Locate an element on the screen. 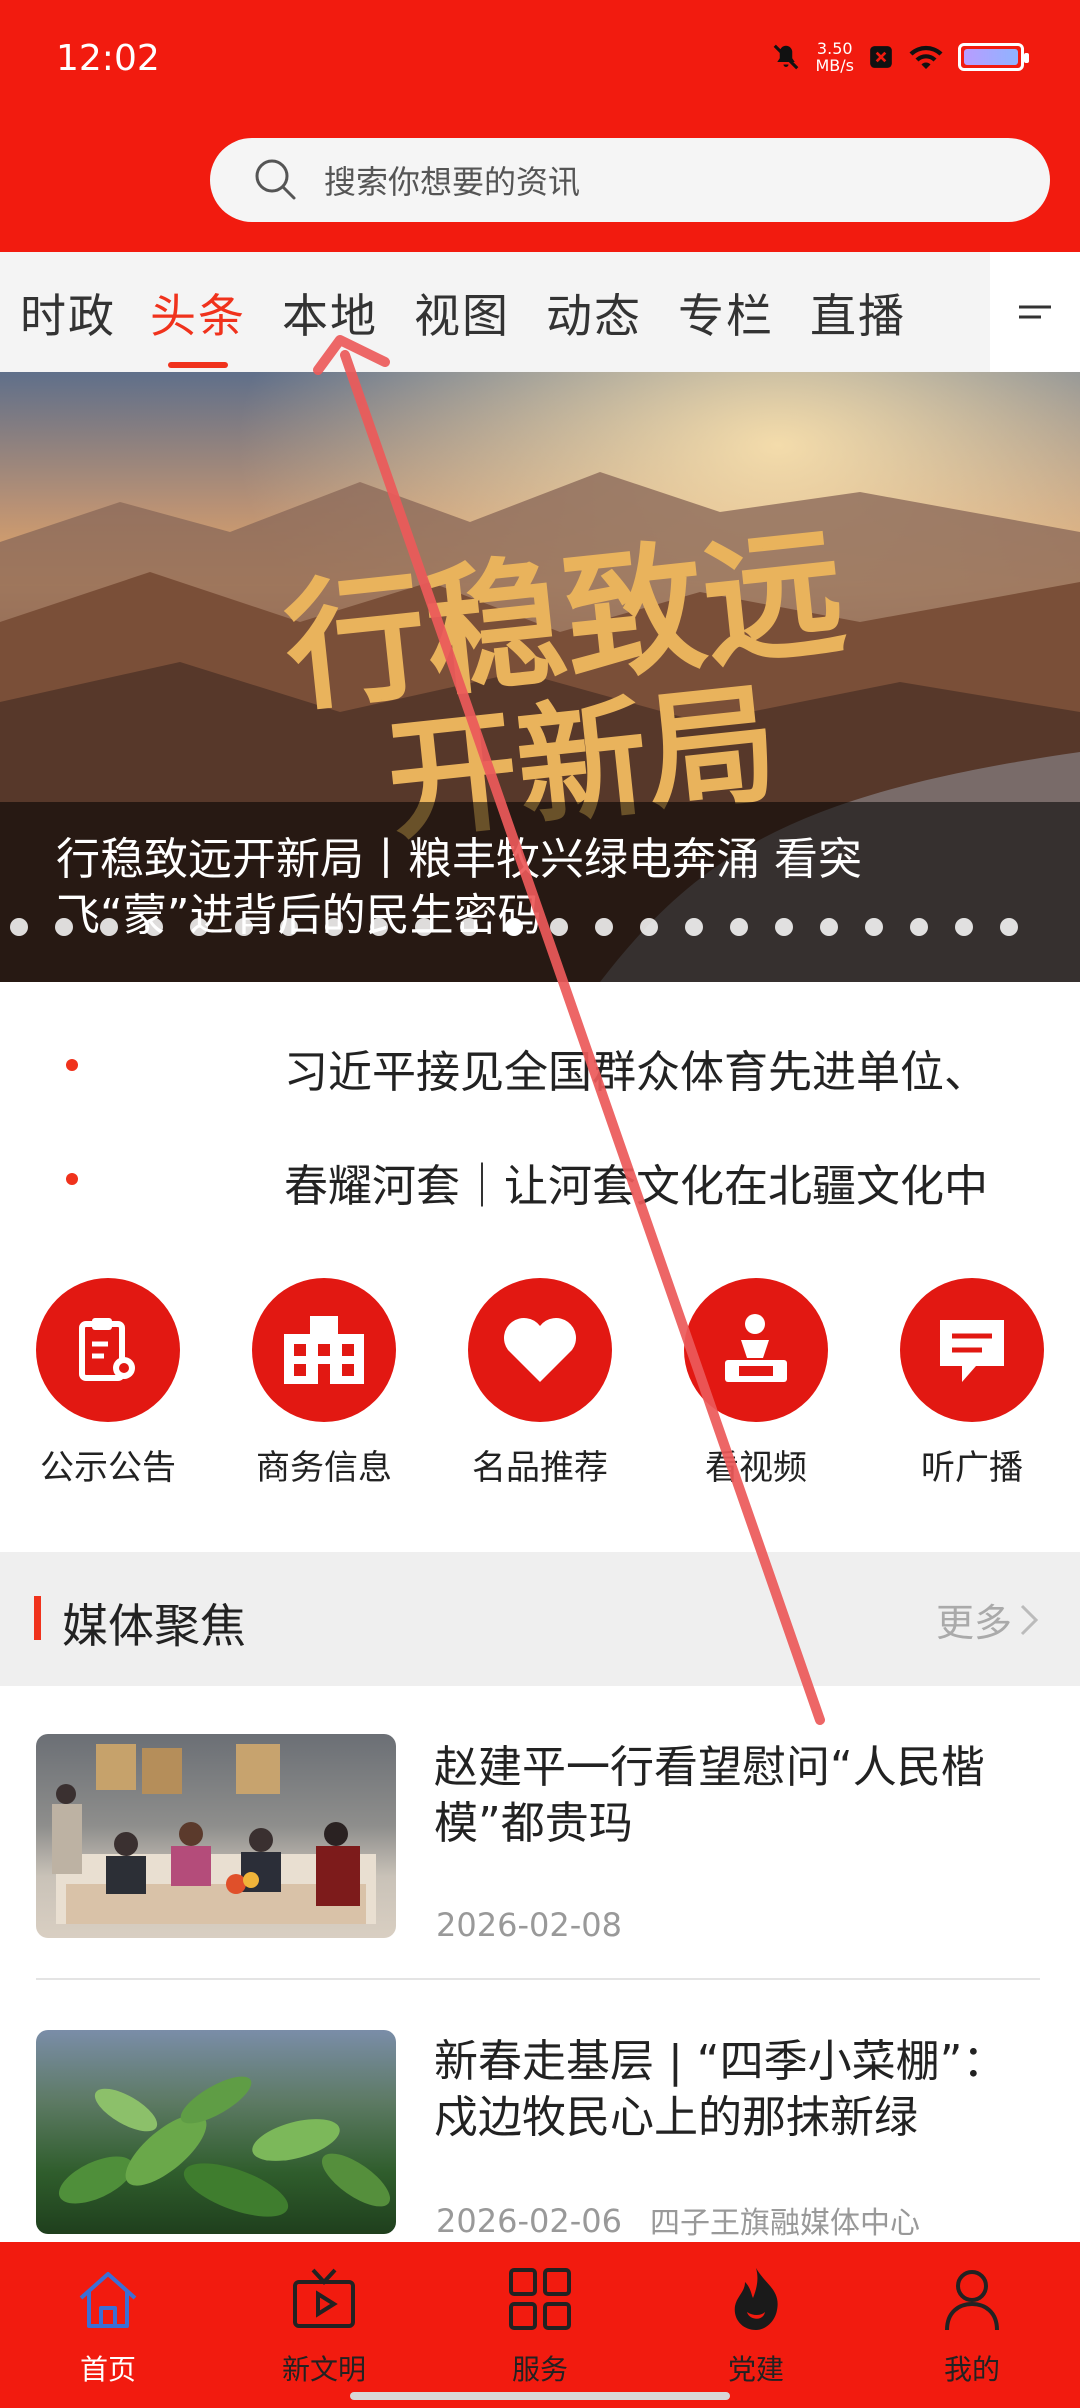 The image size is (1080, 2408). tab-dongtai: 动态 is located at coordinates (594, 313).